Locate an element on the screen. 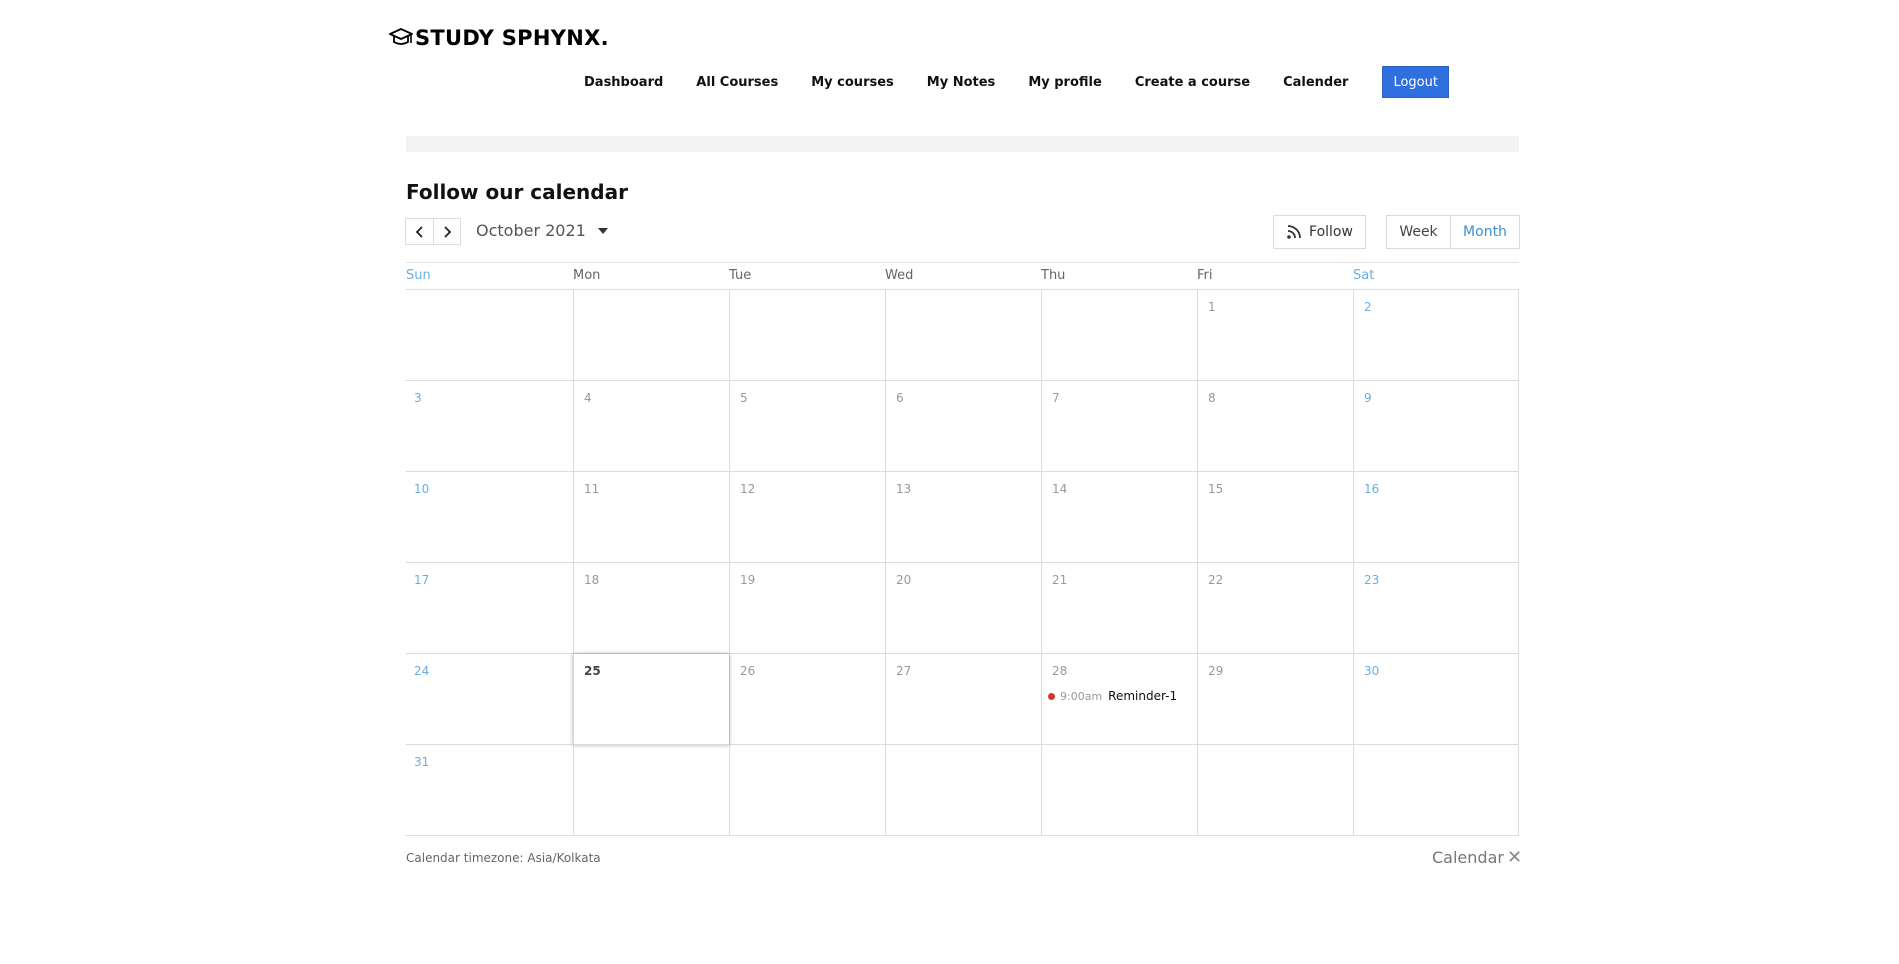  event-title: Reminder-1 is located at coordinates (1143, 696).